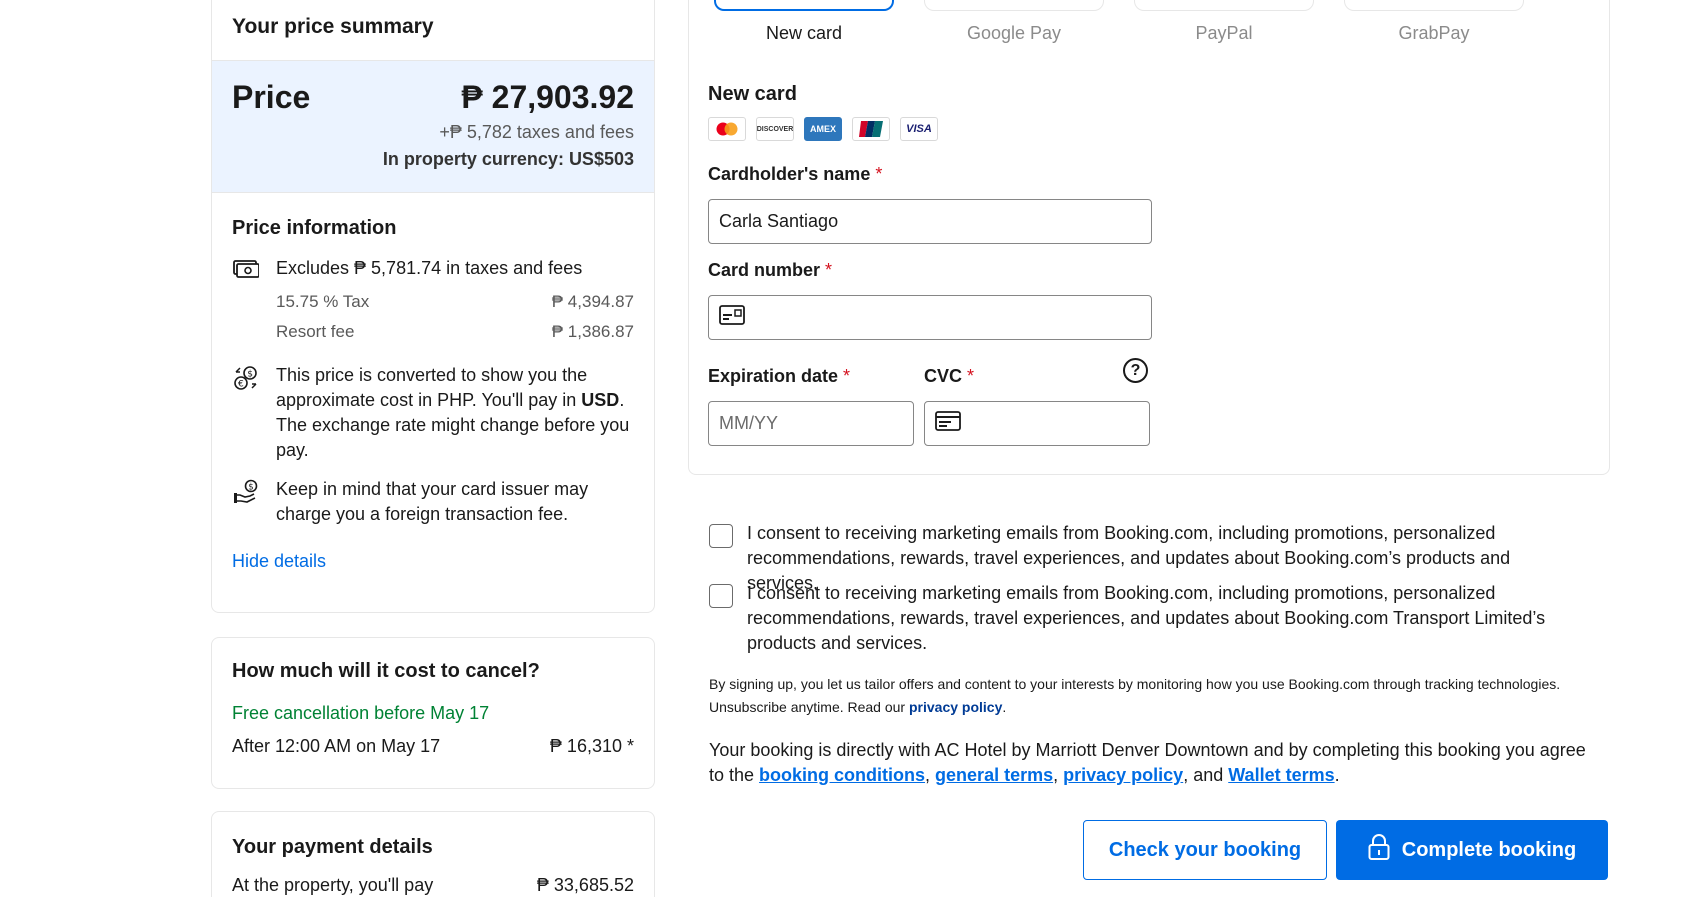 The width and height of the screenshot is (1703, 897). What do you see at coordinates (433, 746) in the screenshot?
I see `cancellation-fee-row: After 12:00 AM on May 17 ₱ 16,310 *` at bounding box center [433, 746].